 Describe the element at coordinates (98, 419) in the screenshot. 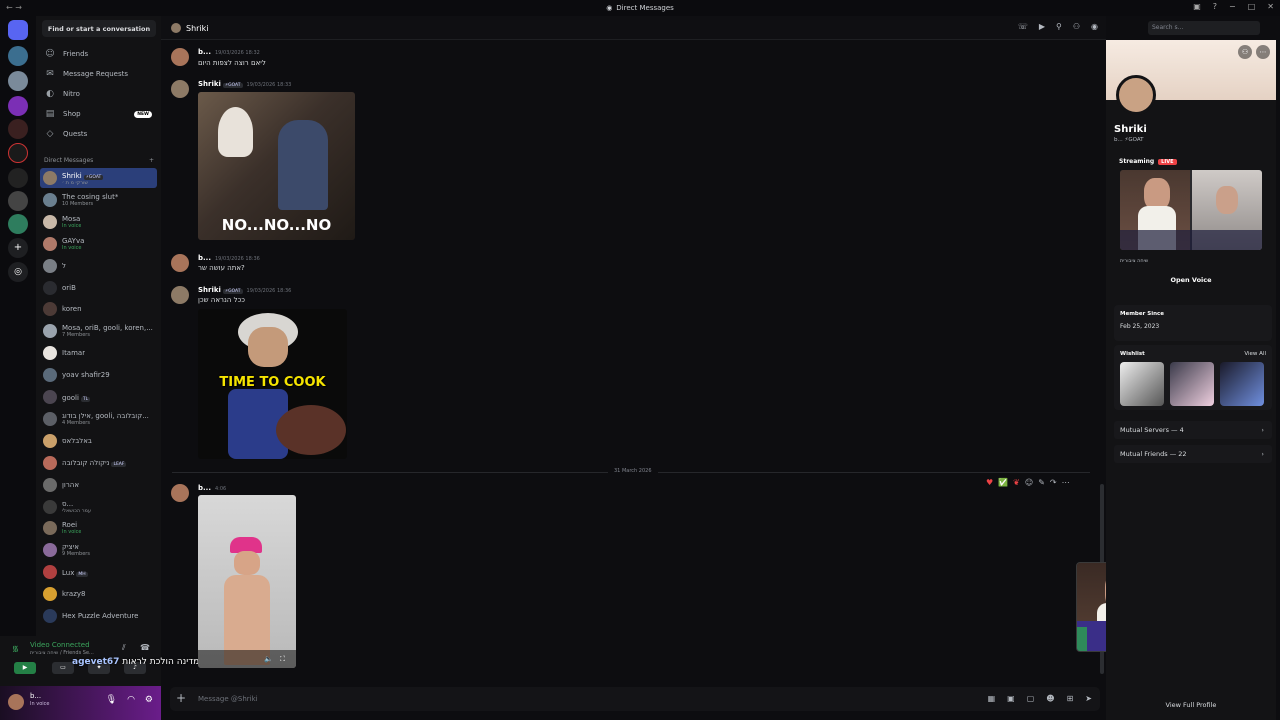

I see `dm-item: אילן בודוג, gooli, קובלובה... 4 Members` at that location.